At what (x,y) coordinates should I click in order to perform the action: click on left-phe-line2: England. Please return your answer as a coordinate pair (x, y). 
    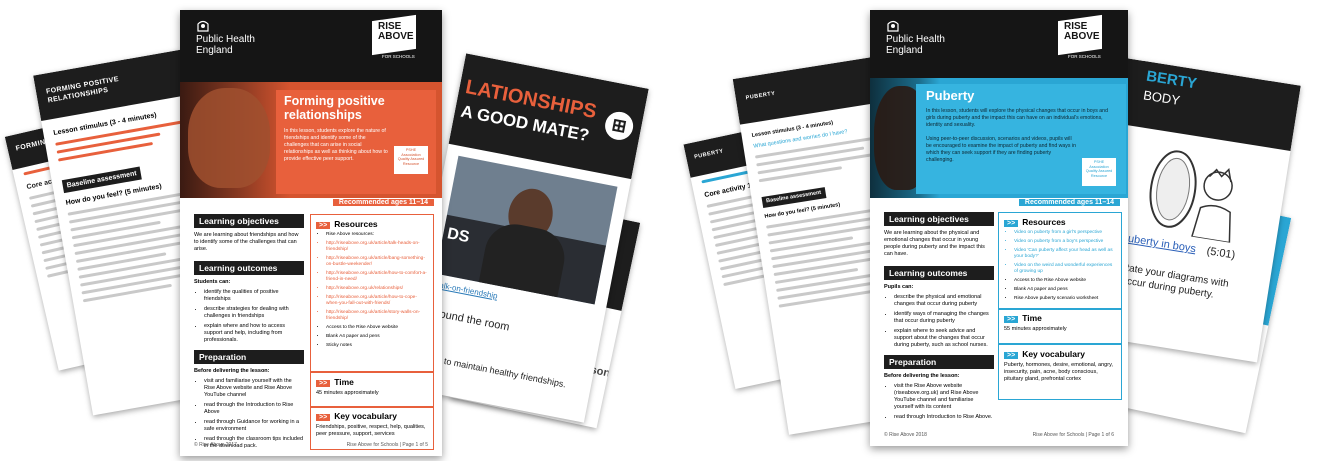
    Looking at the image, I should click on (214, 50).